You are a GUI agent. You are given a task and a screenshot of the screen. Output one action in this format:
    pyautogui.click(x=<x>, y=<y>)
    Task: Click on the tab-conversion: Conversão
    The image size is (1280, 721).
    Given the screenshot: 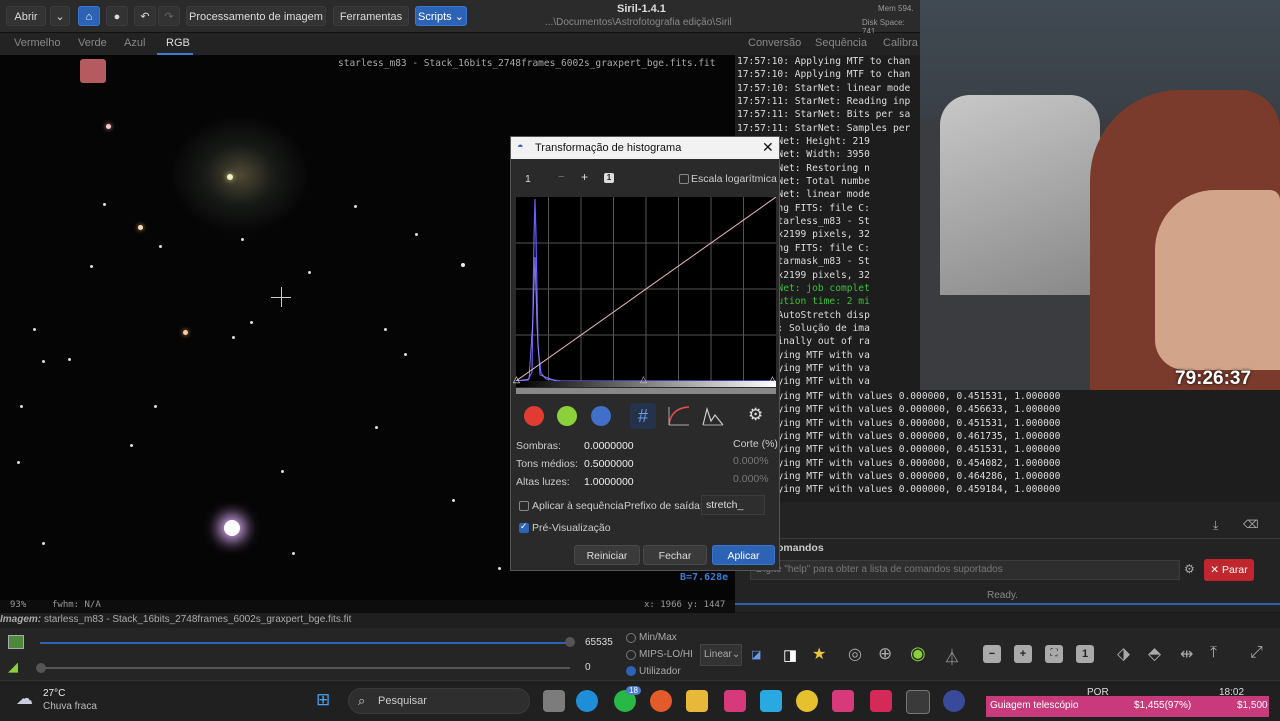 What is the action you would take?
    pyautogui.click(x=774, y=43)
    